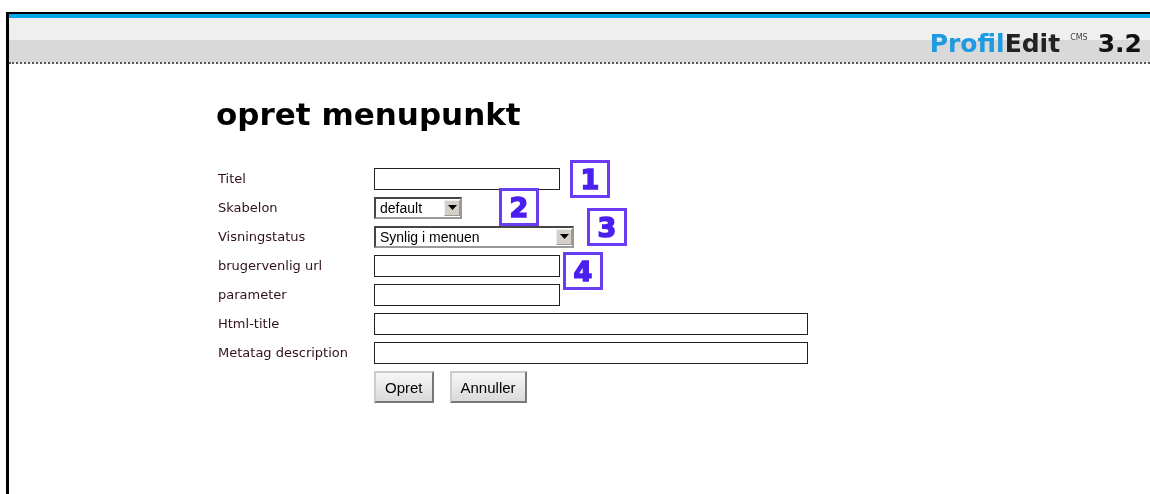 The width and height of the screenshot is (1150, 494). I want to click on field-label: Html-title, so click(249, 323).